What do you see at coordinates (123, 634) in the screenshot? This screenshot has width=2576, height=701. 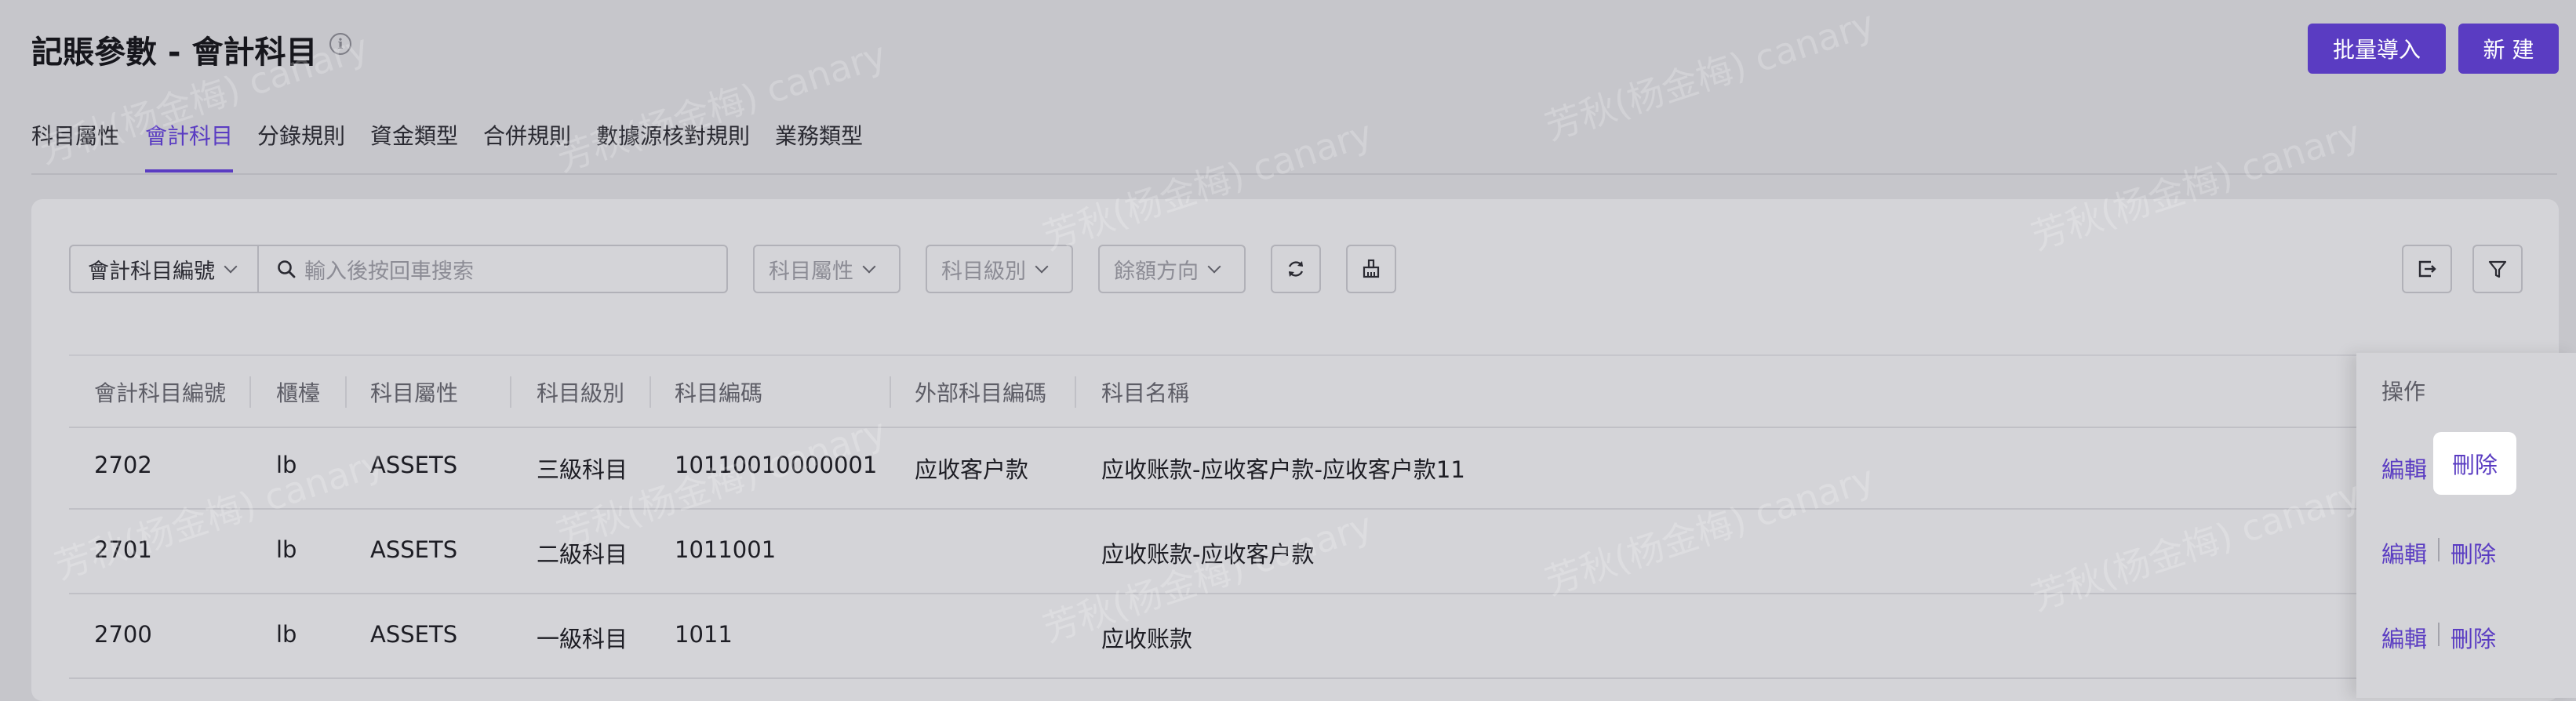 I see `cell-id: 2700` at bounding box center [123, 634].